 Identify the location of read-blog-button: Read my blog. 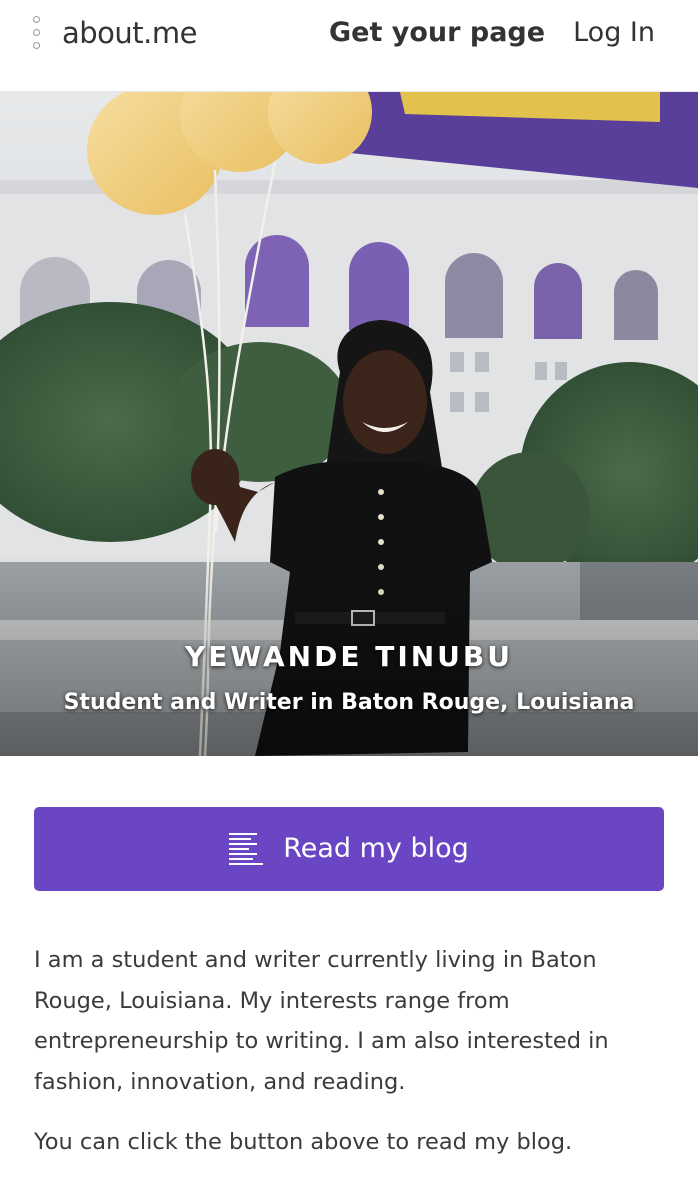
(349, 849).